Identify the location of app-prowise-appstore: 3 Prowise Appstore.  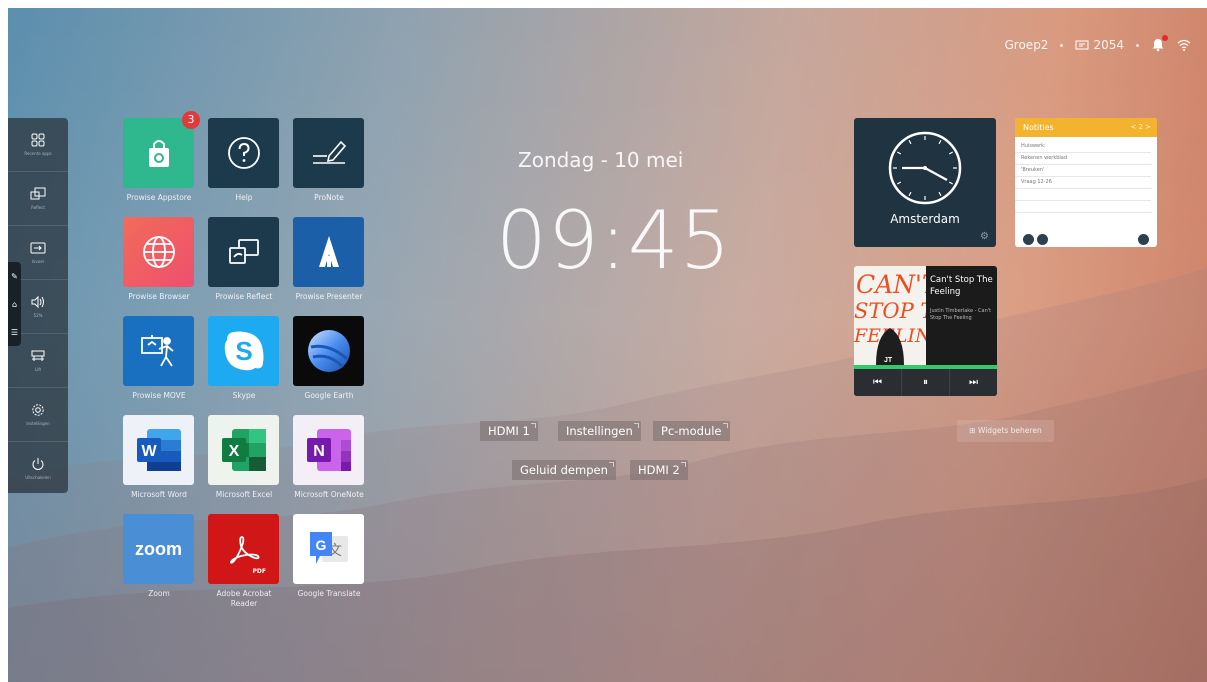
(161, 157).